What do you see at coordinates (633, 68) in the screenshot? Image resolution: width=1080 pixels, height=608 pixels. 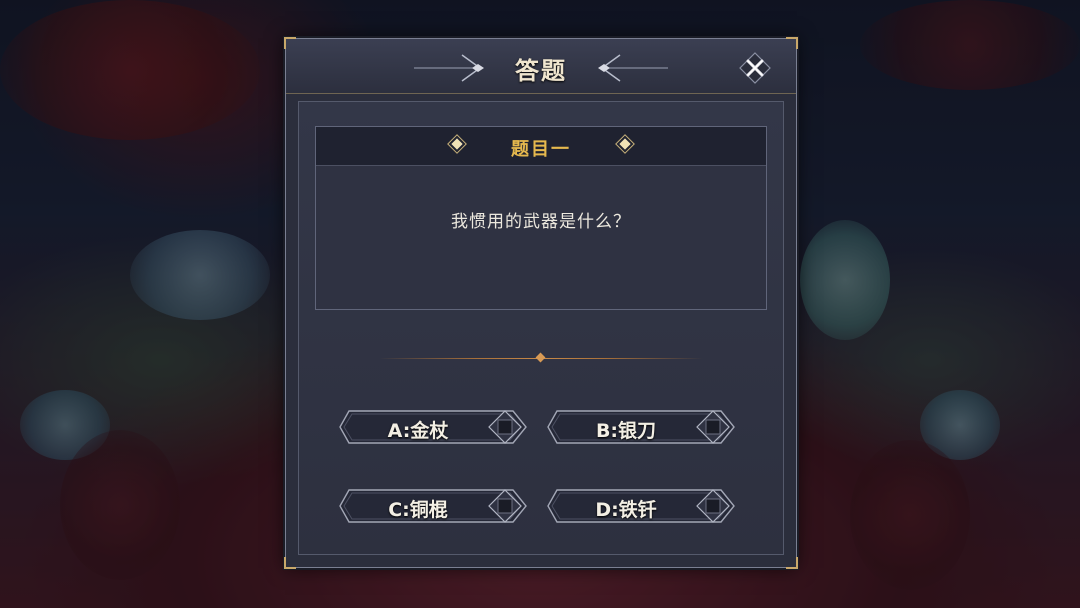 I see `title-ornament-right-icon` at bounding box center [633, 68].